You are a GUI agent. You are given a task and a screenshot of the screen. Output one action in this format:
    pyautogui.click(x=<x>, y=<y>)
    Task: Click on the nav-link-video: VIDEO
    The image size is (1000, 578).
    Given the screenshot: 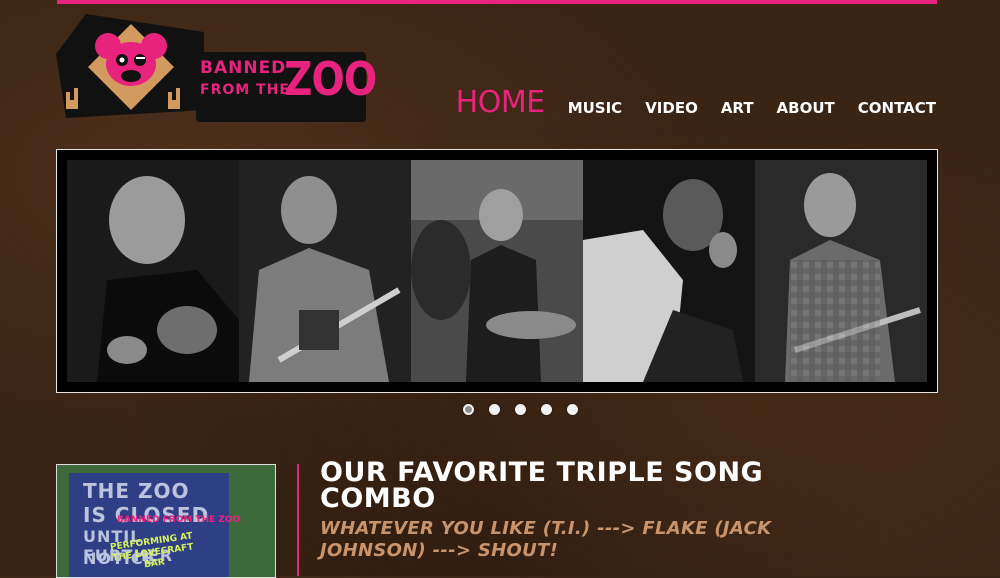 What is the action you would take?
    pyautogui.click(x=671, y=109)
    